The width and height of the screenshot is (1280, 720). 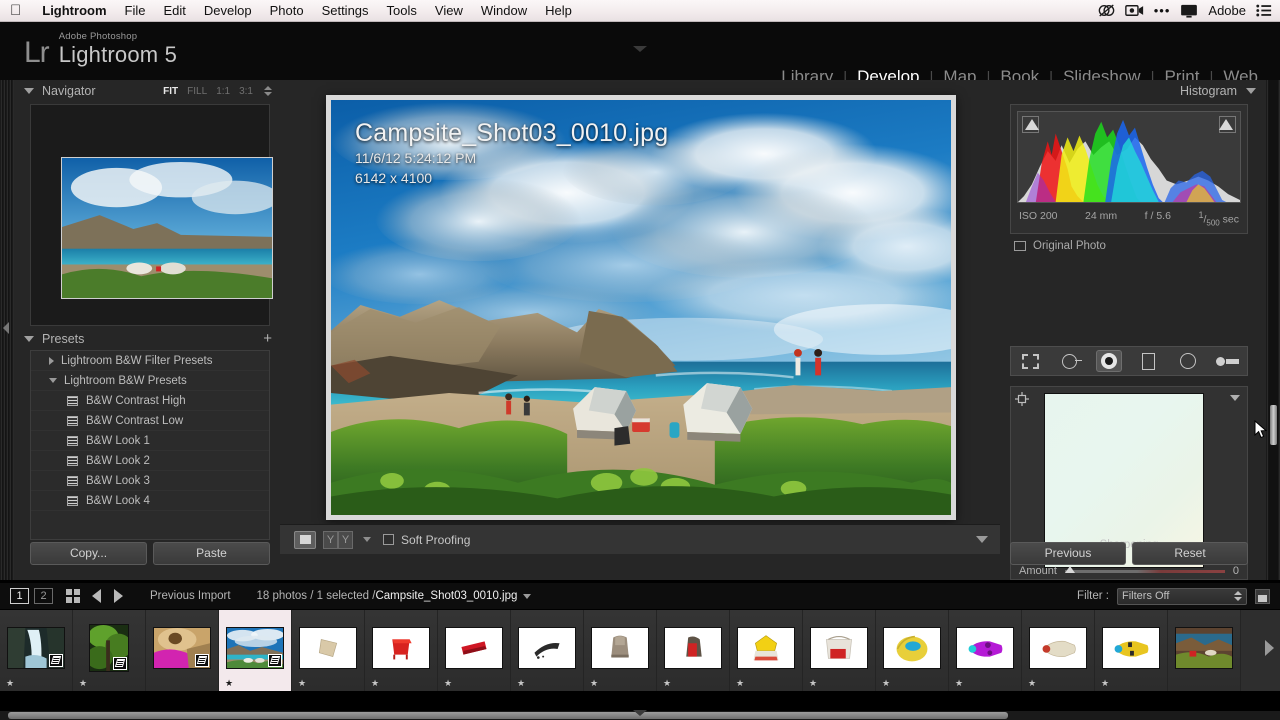 I want to click on thumbnail-red-chair-folded-product, so click(x=474, y=647).